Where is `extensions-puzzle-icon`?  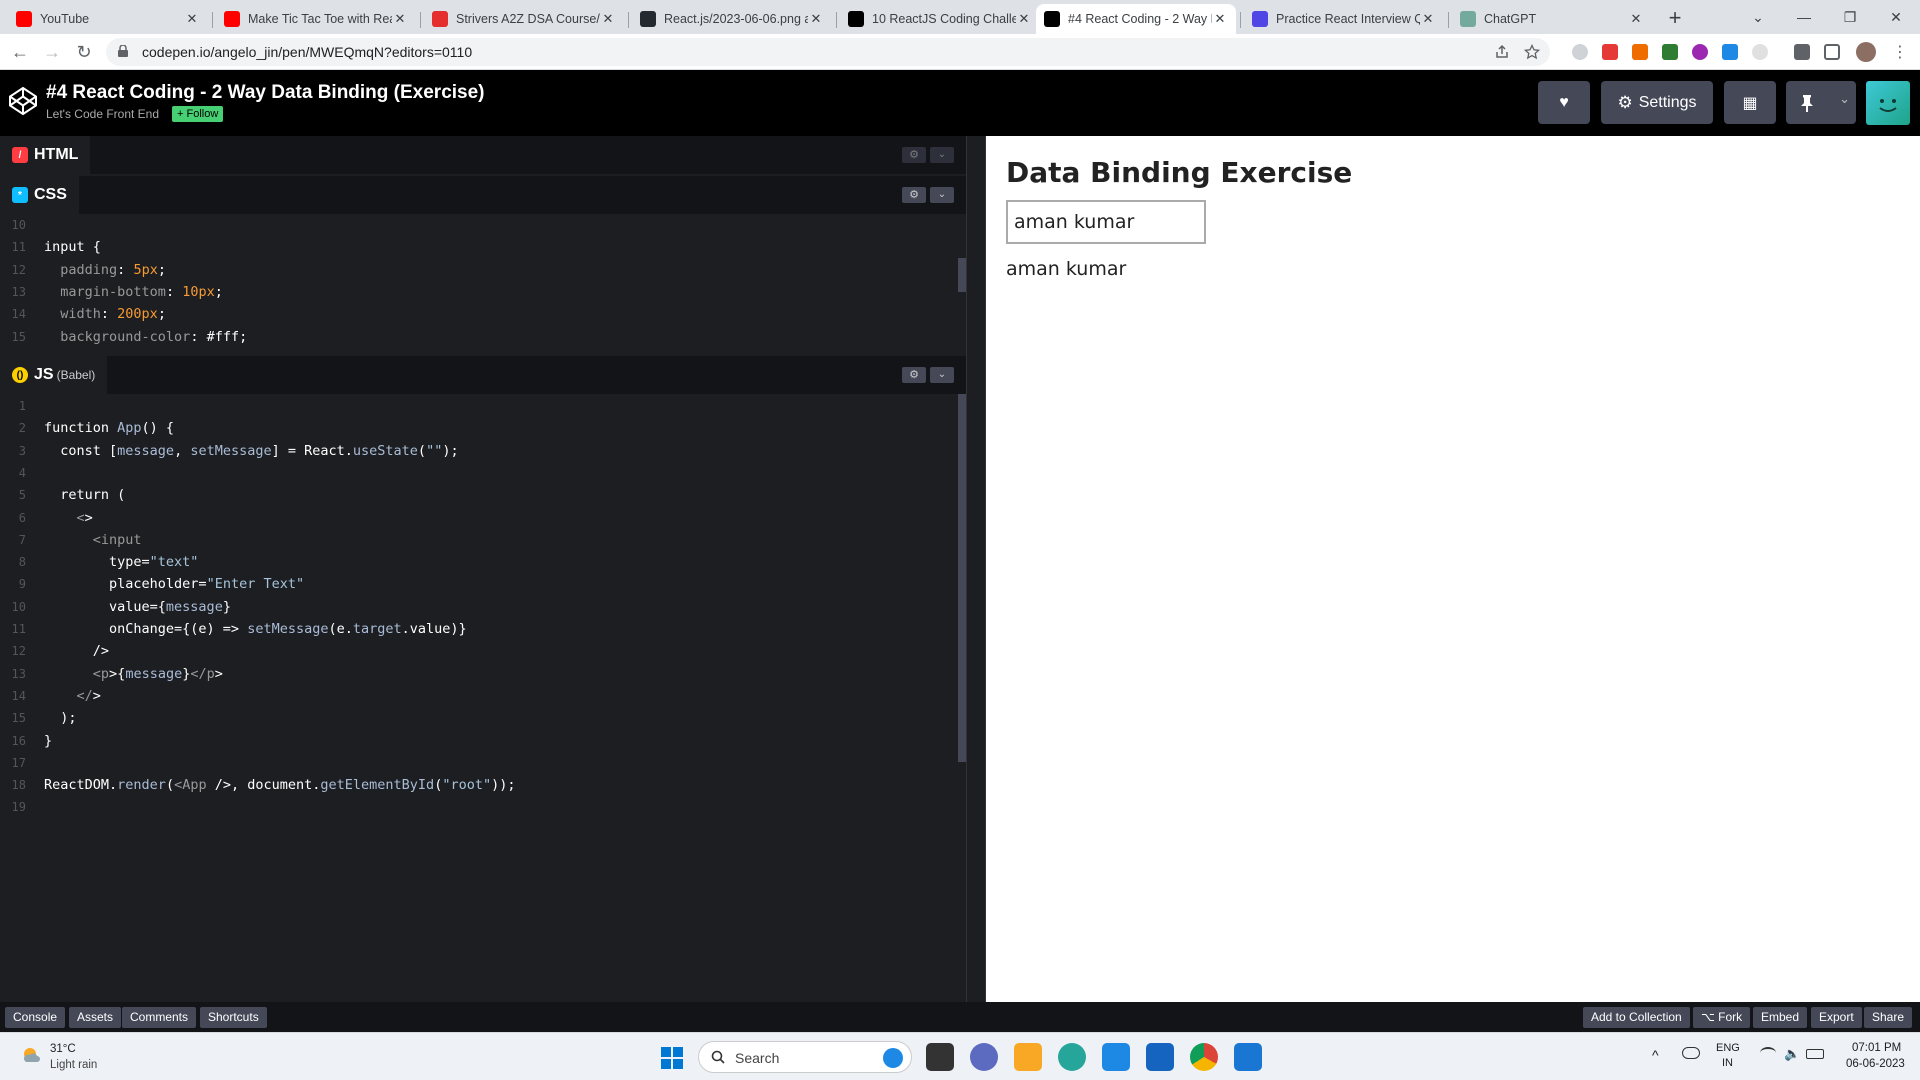 extensions-puzzle-icon is located at coordinates (1802, 52).